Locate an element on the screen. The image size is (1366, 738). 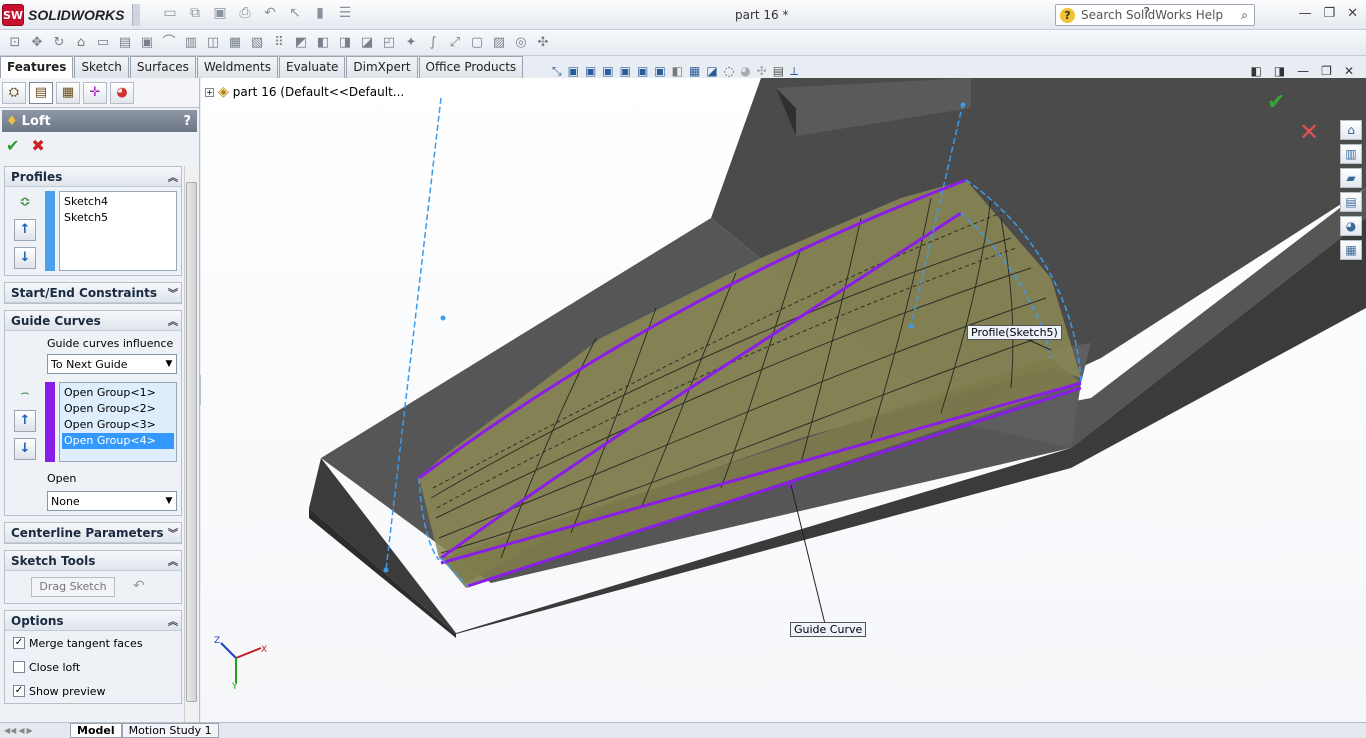
file-properties-icon: ☰ is located at coordinates (345, 14).